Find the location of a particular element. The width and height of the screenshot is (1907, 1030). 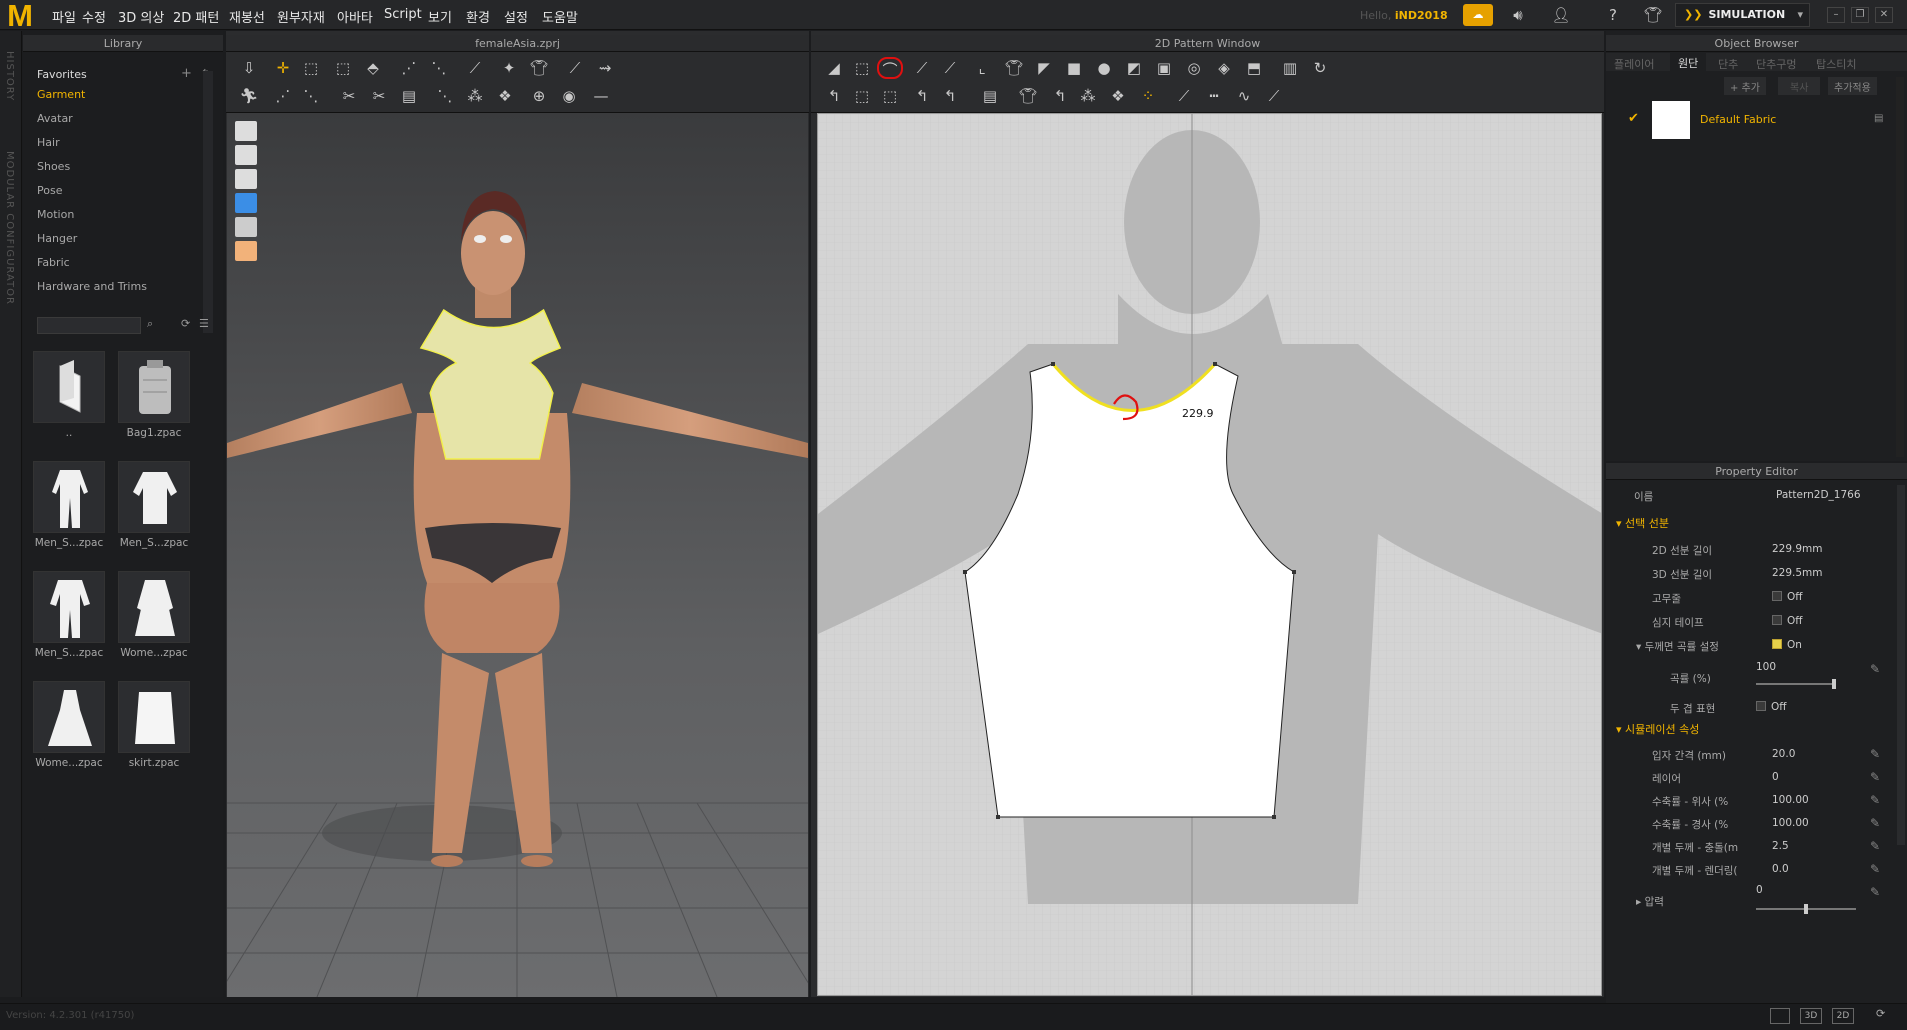

double-layer-toggle: Off is located at coordinates (1771, 707).